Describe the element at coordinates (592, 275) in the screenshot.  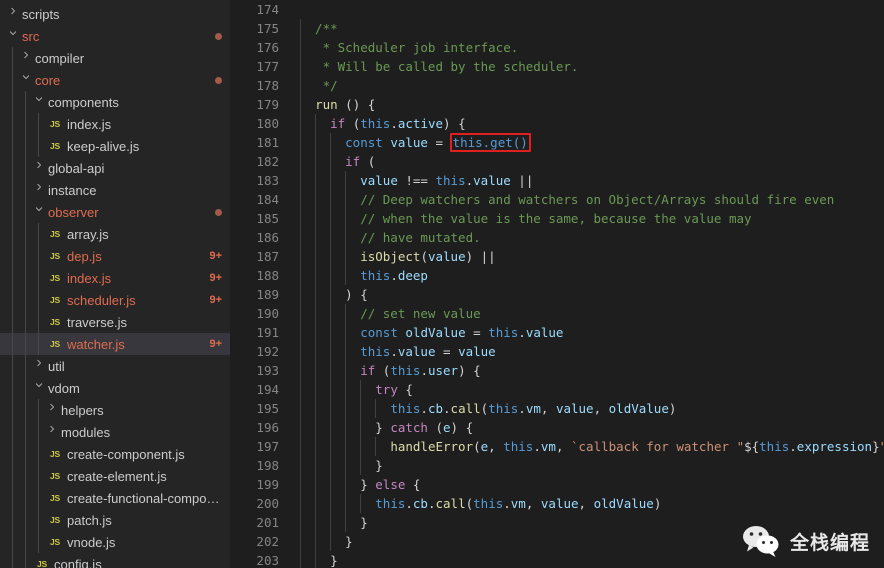
I see `code-line: this.deep` at that location.